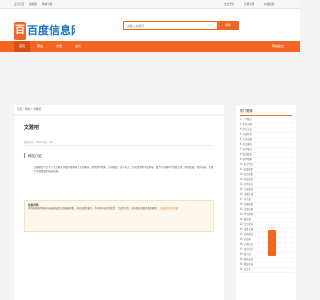 This screenshot has height=300, width=320. Describe the element at coordinates (40, 46) in the screenshot. I see `nav-item-sites: 网站` at that location.